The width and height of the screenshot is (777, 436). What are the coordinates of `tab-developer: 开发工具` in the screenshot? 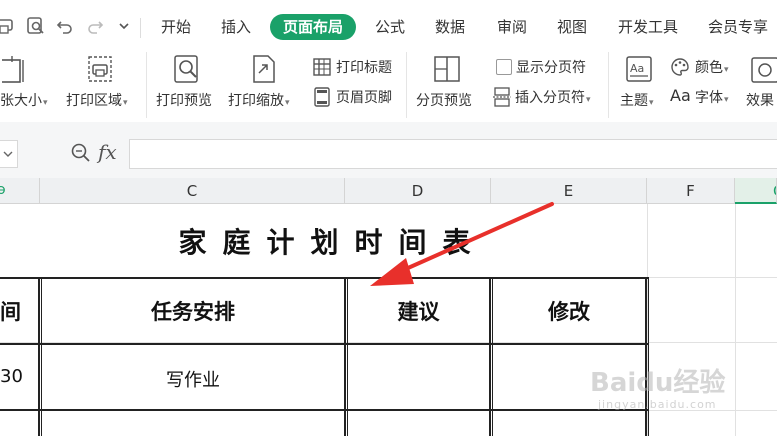 It's located at (648, 27).